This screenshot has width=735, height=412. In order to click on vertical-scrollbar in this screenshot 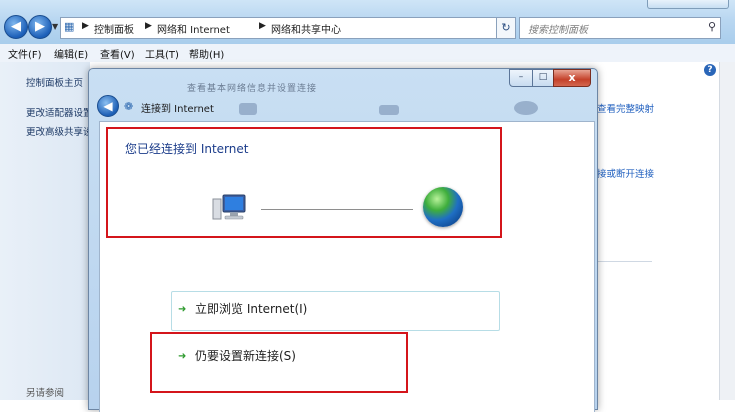, I will do `click(727, 231)`.